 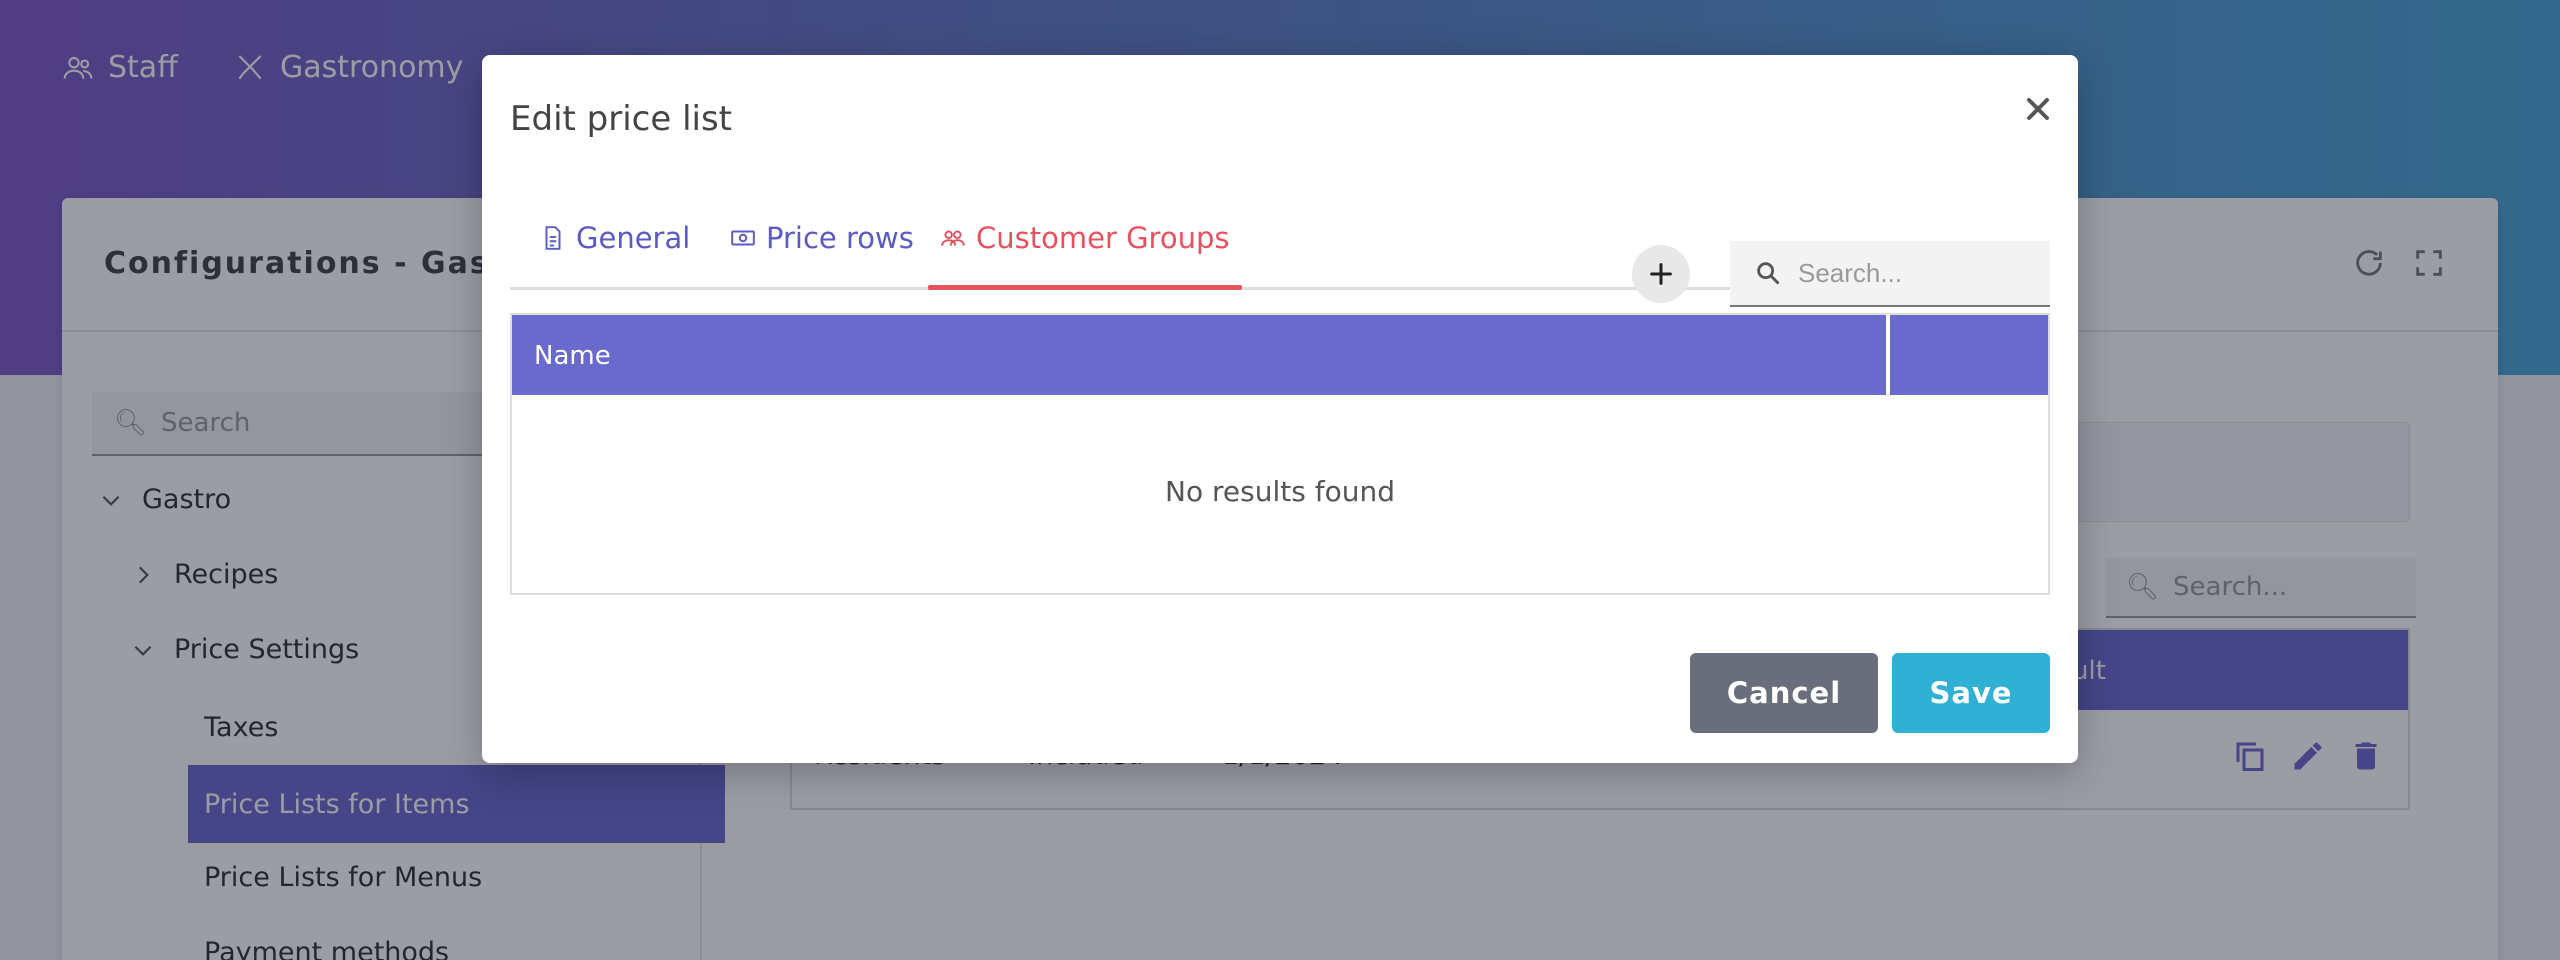 I want to click on close-icon, so click(x=2038, y=109).